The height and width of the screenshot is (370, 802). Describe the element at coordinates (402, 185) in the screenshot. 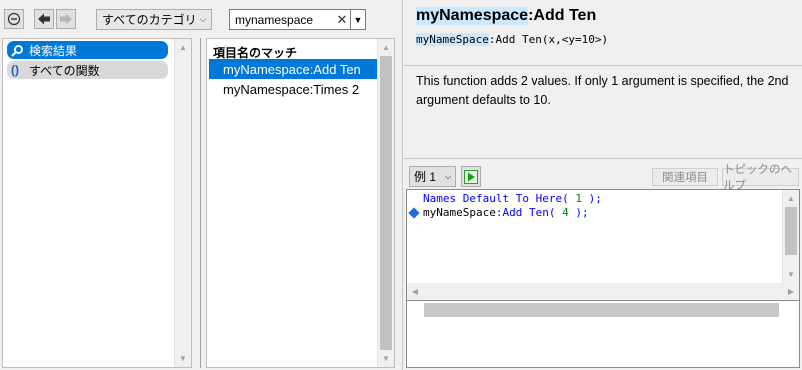

I see `right-pane-divider` at that location.